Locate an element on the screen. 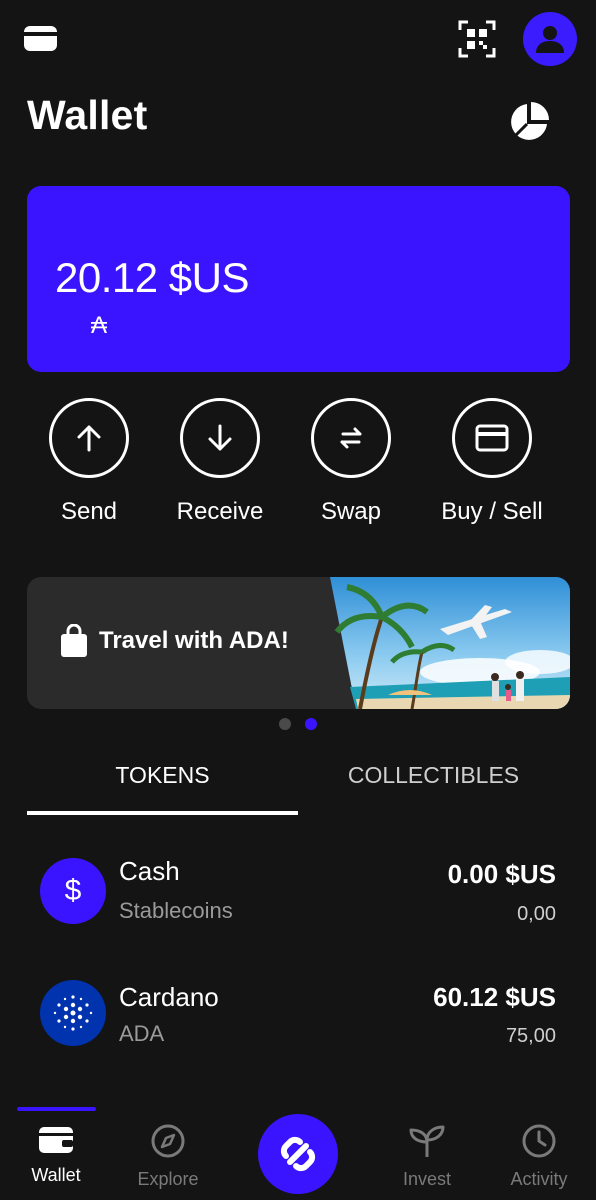  send-button: Send is located at coordinates (89, 462).